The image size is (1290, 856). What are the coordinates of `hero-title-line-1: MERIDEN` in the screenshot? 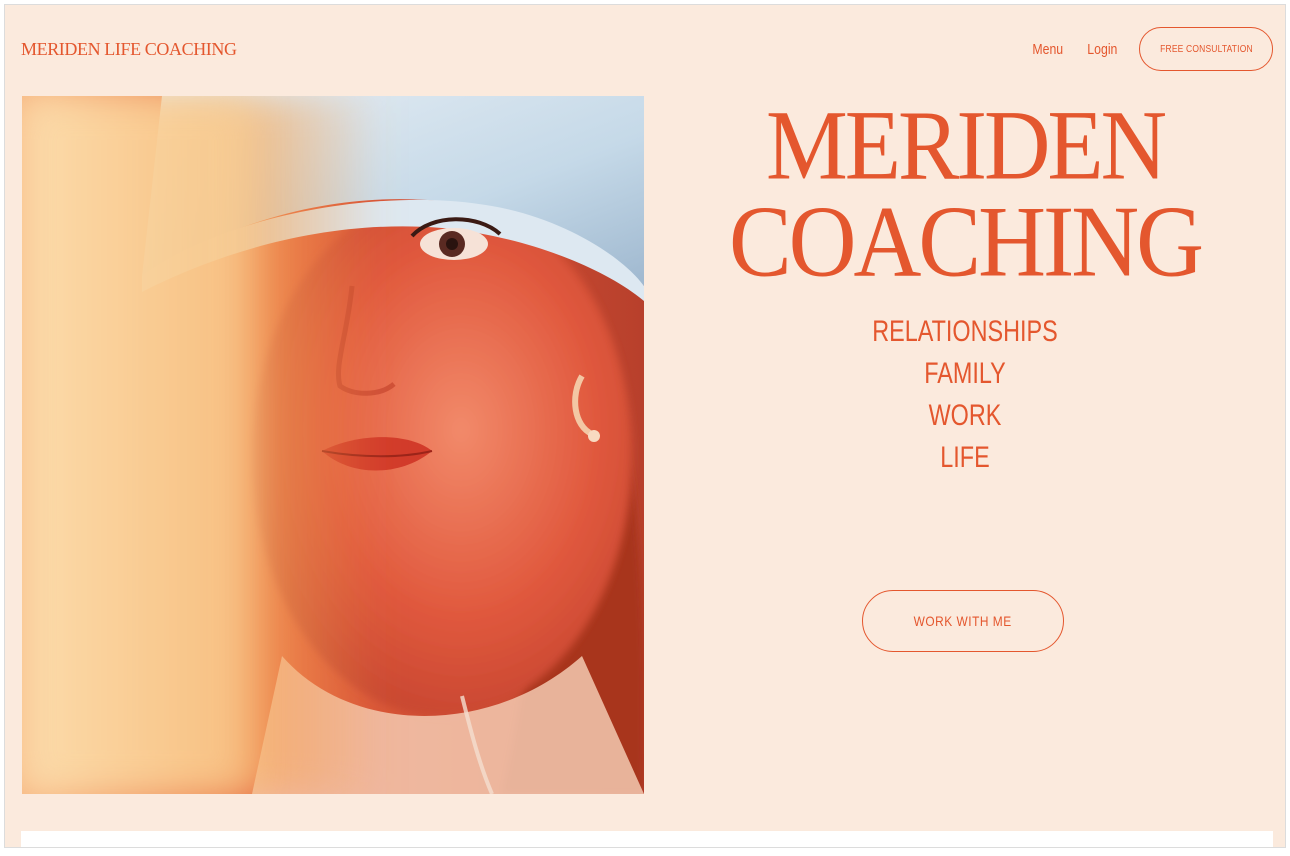 It's located at (966, 145).